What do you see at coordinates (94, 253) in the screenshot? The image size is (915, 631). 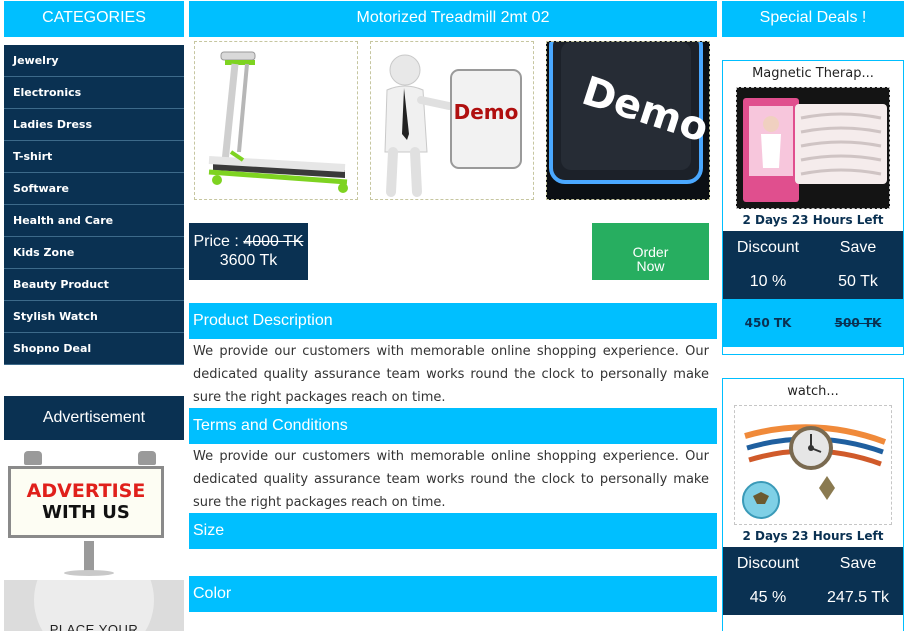 I see `category-item-kids-zone: Kids Zone` at bounding box center [94, 253].